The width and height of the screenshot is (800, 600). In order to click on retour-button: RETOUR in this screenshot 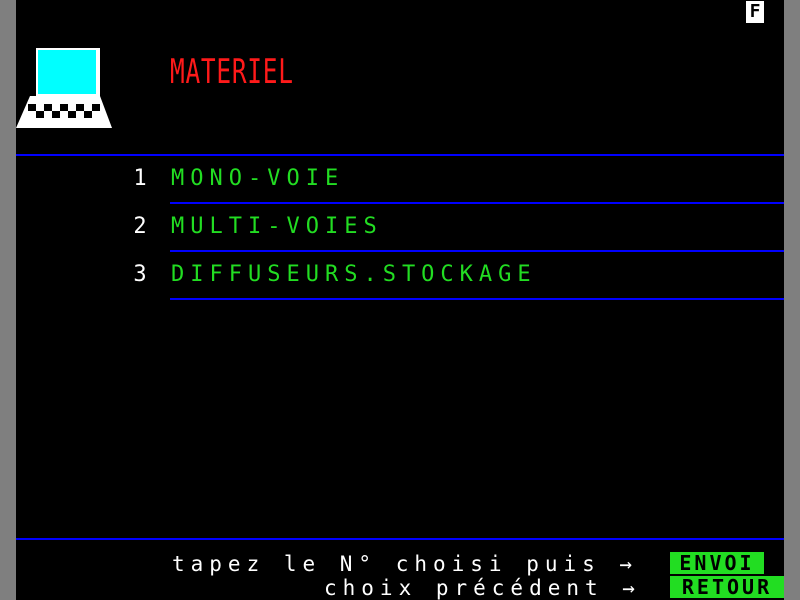, I will do `click(727, 587)`.